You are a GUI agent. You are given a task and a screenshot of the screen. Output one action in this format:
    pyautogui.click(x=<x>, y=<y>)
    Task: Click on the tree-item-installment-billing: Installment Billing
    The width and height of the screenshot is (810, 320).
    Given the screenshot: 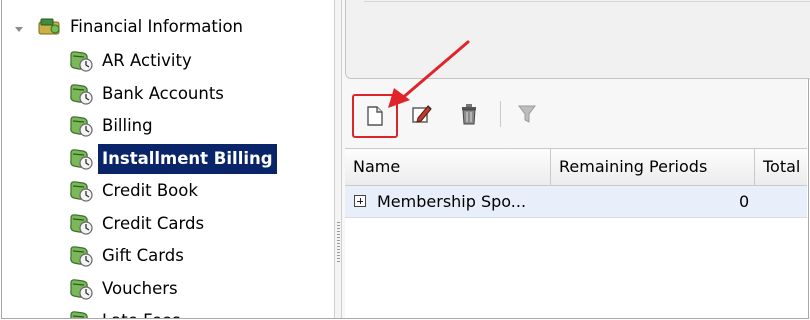 What is the action you would take?
    pyautogui.click(x=172, y=158)
    